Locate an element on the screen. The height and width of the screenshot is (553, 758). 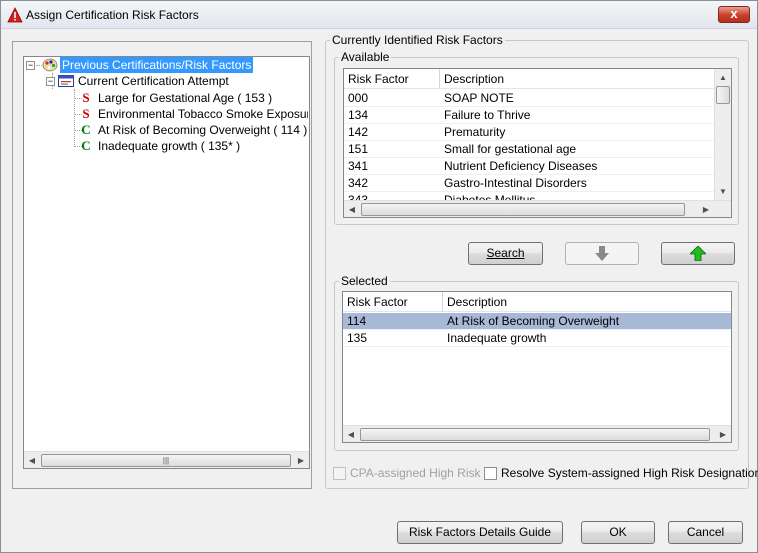
scroll-down-icon: ▼ is located at coordinates (723, 191).